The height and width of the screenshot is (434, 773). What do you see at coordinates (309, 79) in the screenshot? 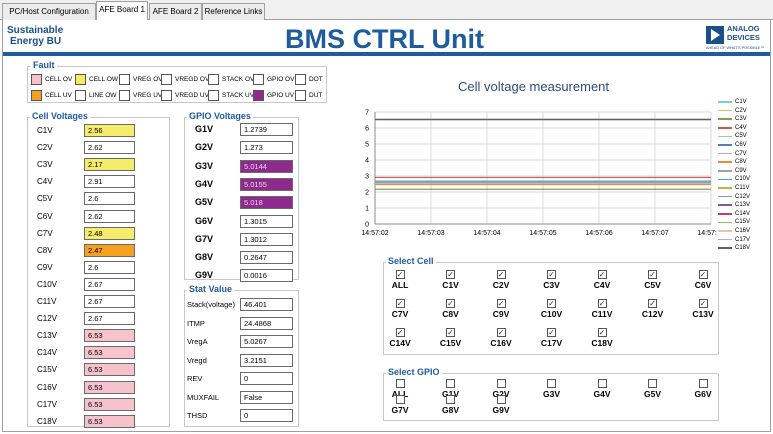
I see `fault-indicator: DOT` at bounding box center [309, 79].